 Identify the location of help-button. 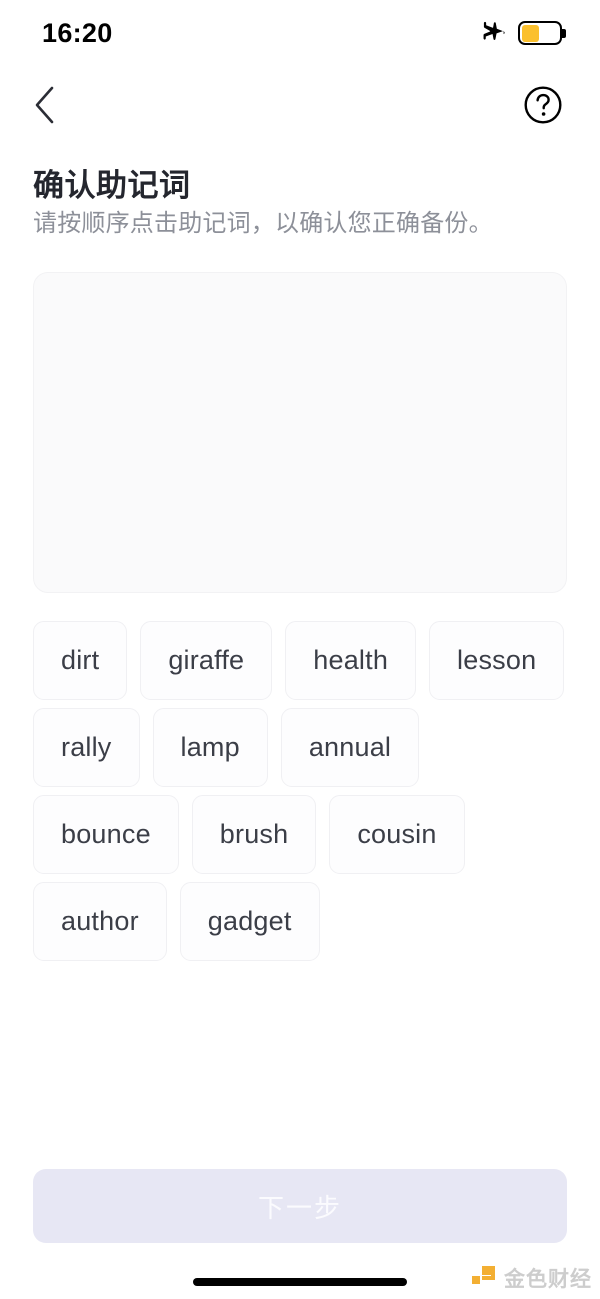
(543, 105).